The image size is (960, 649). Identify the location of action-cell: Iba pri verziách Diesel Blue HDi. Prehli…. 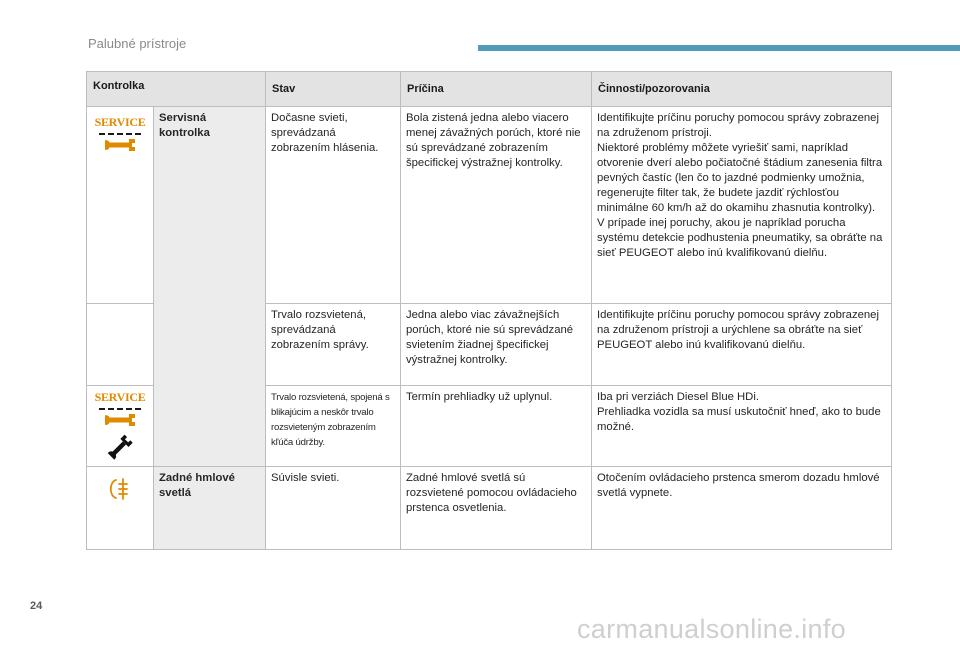
(741, 426).